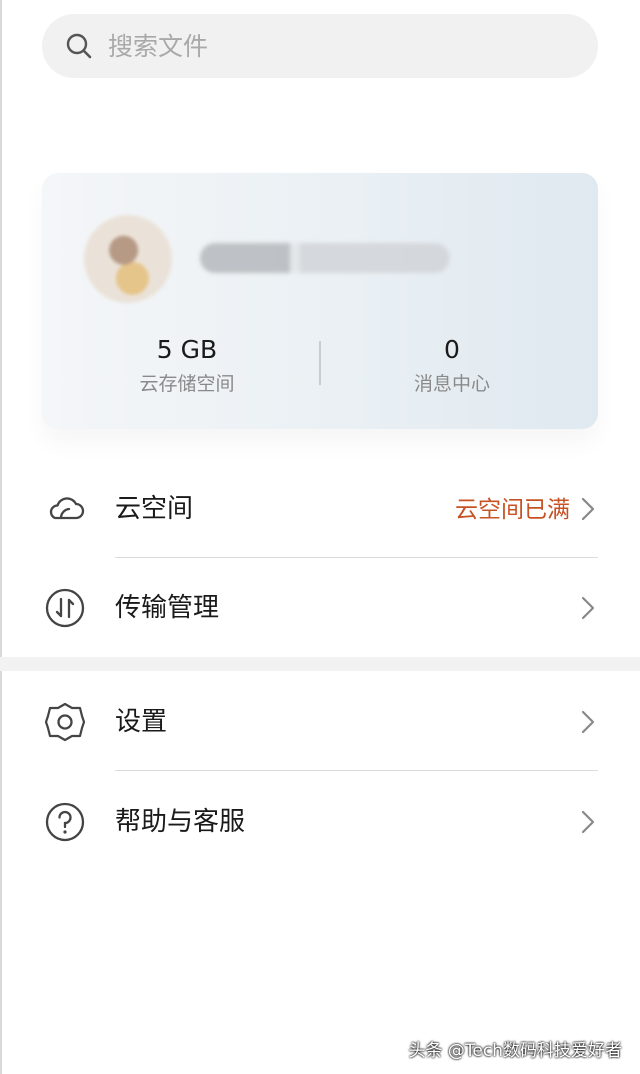  Describe the element at coordinates (320, 722) in the screenshot. I see `menu-item-settings: 设置` at that location.